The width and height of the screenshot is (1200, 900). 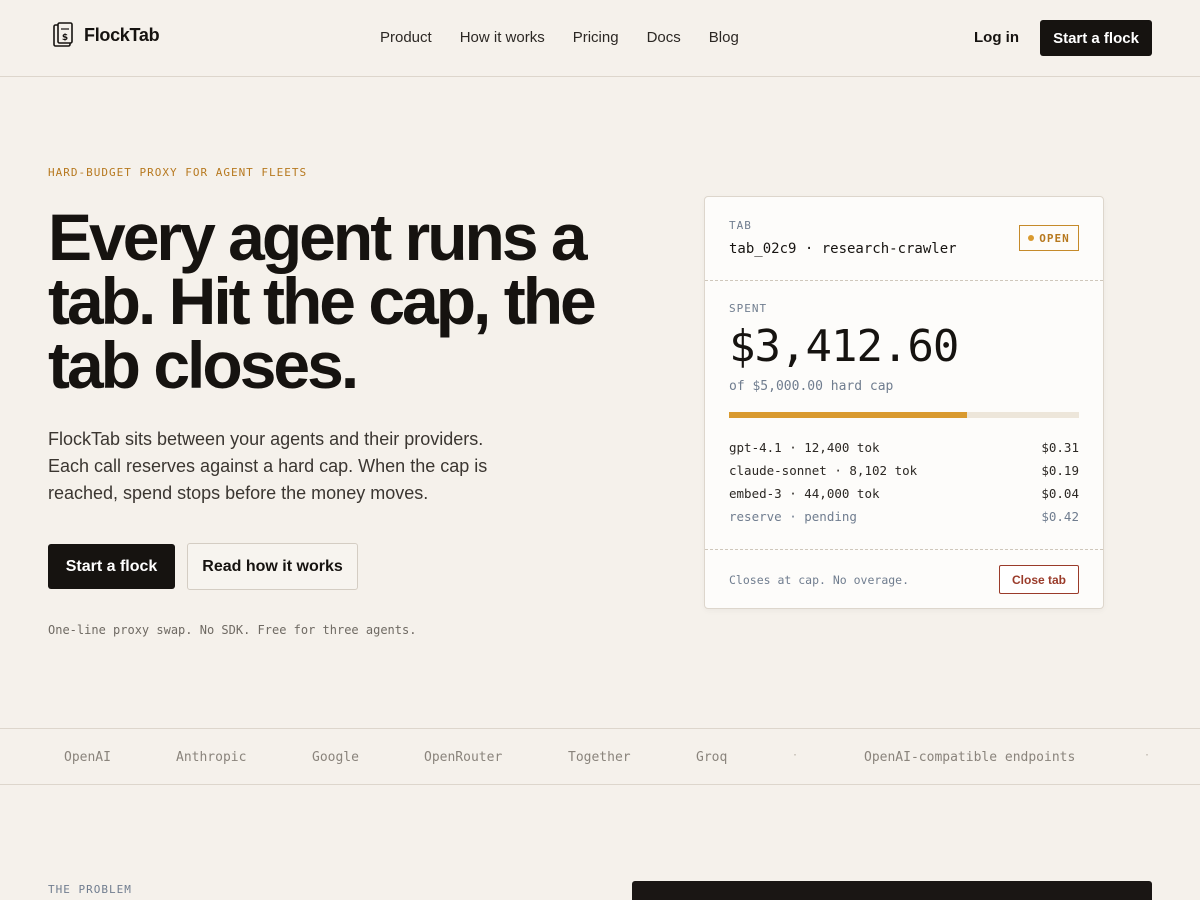 What do you see at coordinates (1060, 470) in the screenshot?
I see `ledger-amount: $0.19` at bounding box center [1060, 470].